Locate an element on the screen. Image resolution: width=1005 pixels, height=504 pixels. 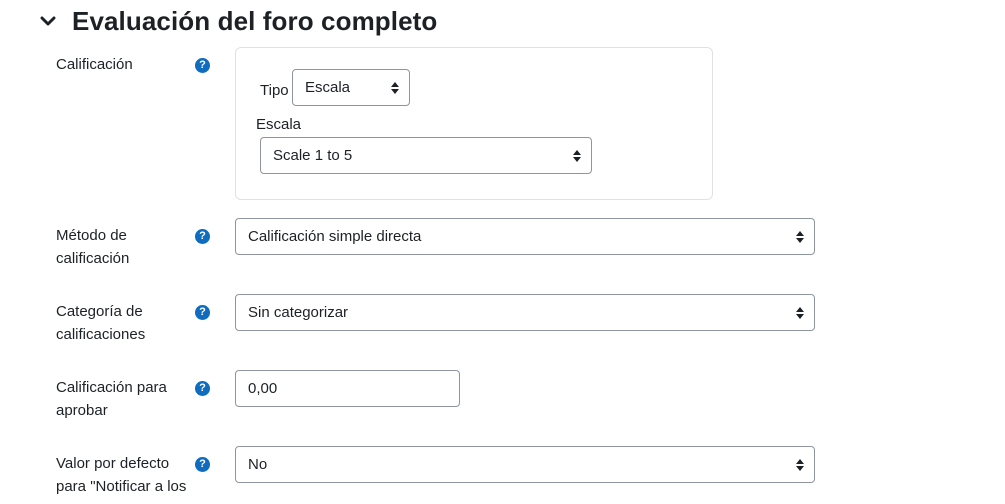
grade-category-select: Sin categorizar is located at coordinates (525, 312).